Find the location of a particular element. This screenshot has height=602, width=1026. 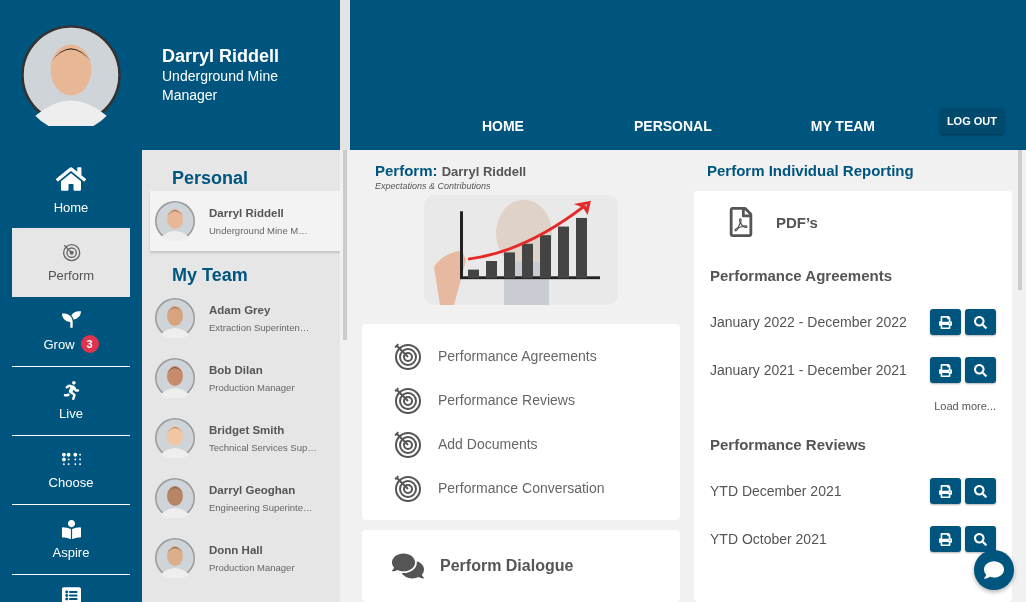

section-heading: Perform Individual Reporting is located at coordinates (810, 170).